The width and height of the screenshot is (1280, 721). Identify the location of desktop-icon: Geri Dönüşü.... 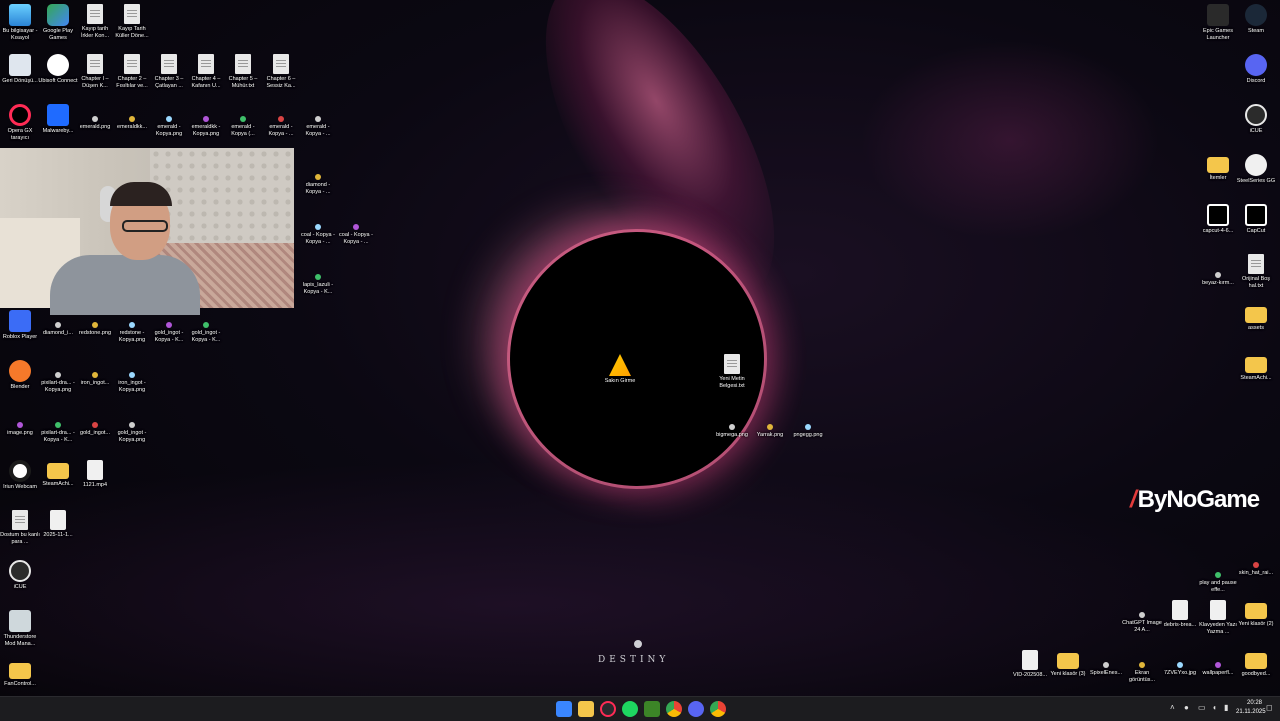
(20, 69).